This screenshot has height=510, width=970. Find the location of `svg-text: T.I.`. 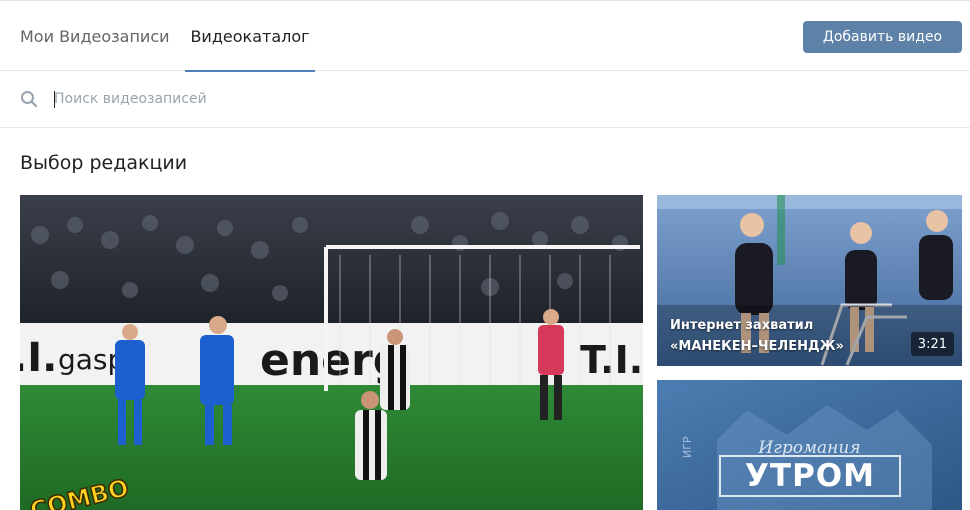

svg-text: T.I. is located at coordinates (611, 360).